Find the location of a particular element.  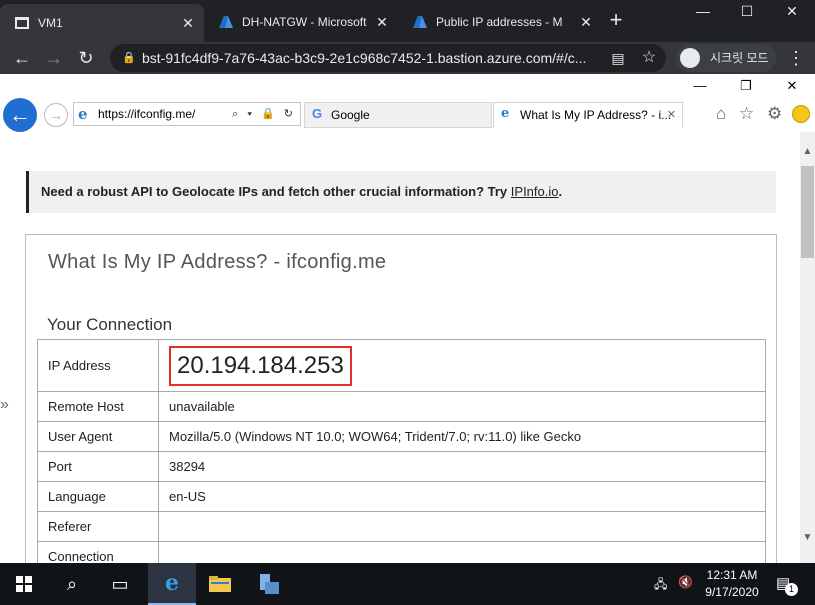

notification-icon: ▤ 1 is located at coordinates (787, 585).